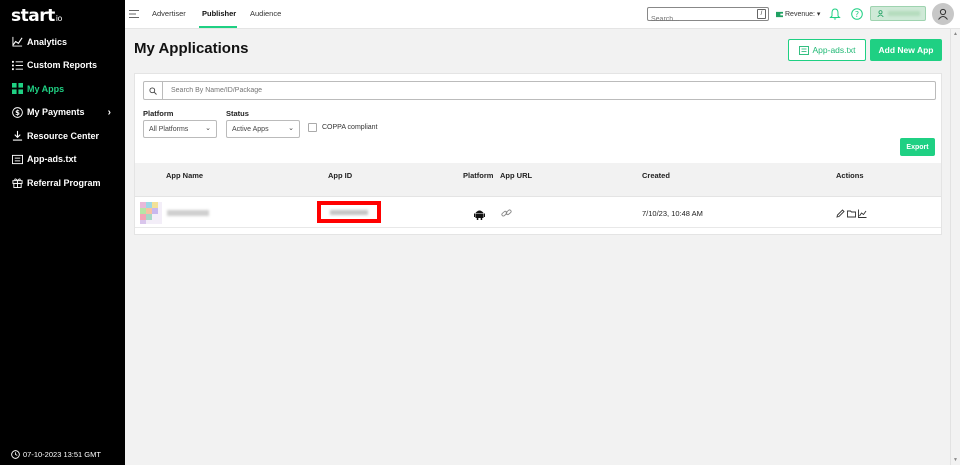 The width and height of the screenshot is (960, 465). What do you see at coordinates (538, 213) in the screenshot?
I see `table-row: 7/10/23, 10:48 AM` at bounding box center [538, 213].